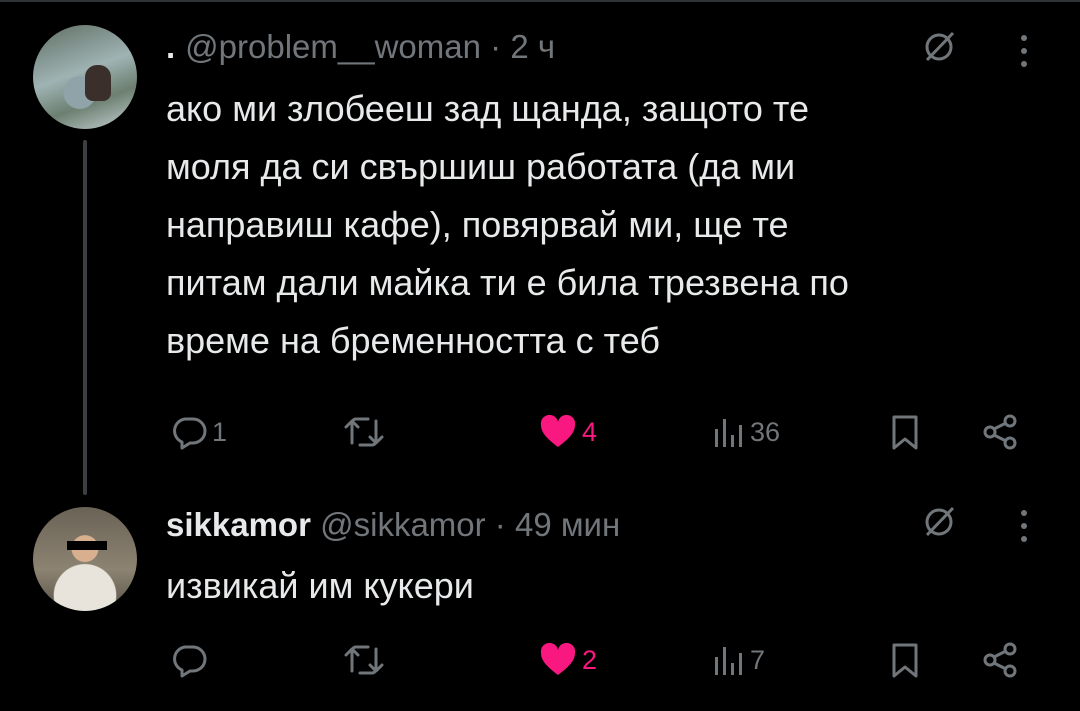 The height and width of the screenshot is (711, 1080). I want to click on timestamp: 49 мин, so click(567, 524).